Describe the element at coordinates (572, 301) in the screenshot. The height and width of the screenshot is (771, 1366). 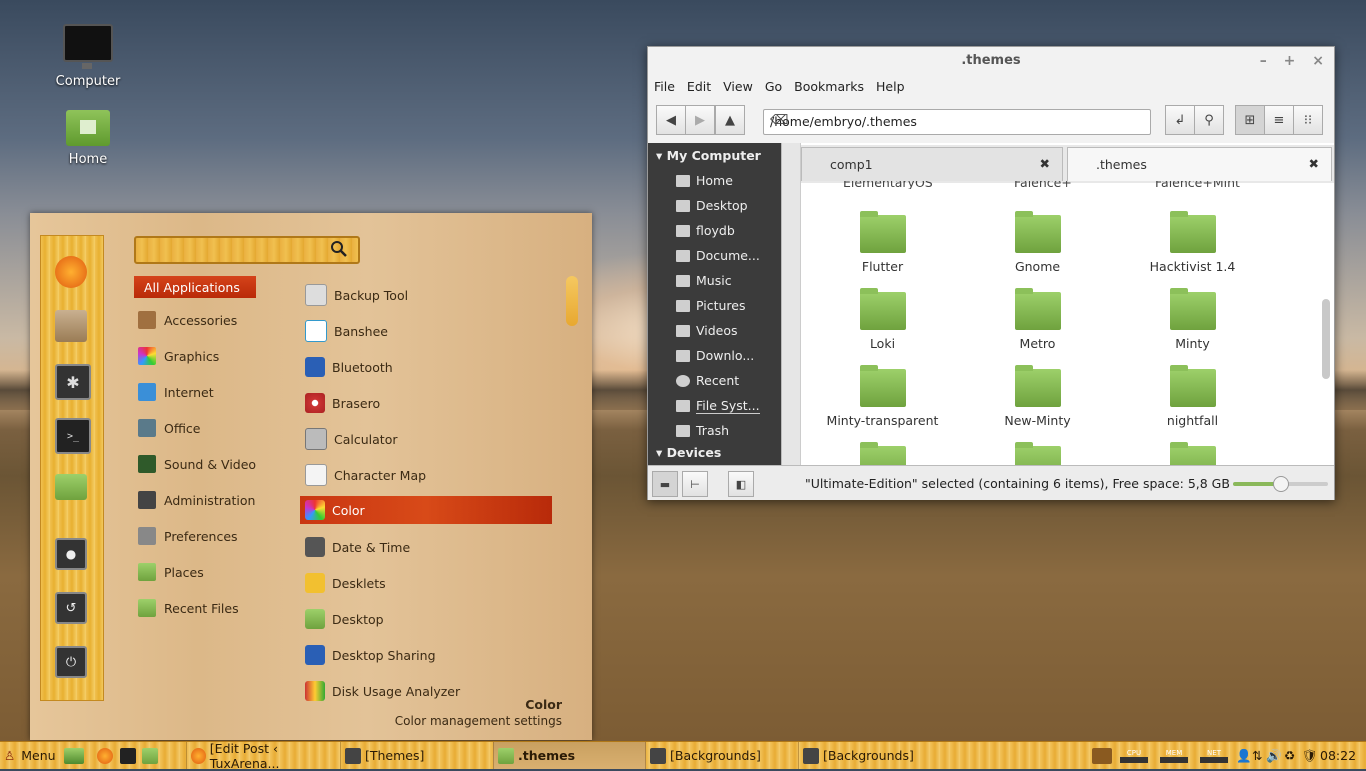
I see `menu-scrollbar` at that location.